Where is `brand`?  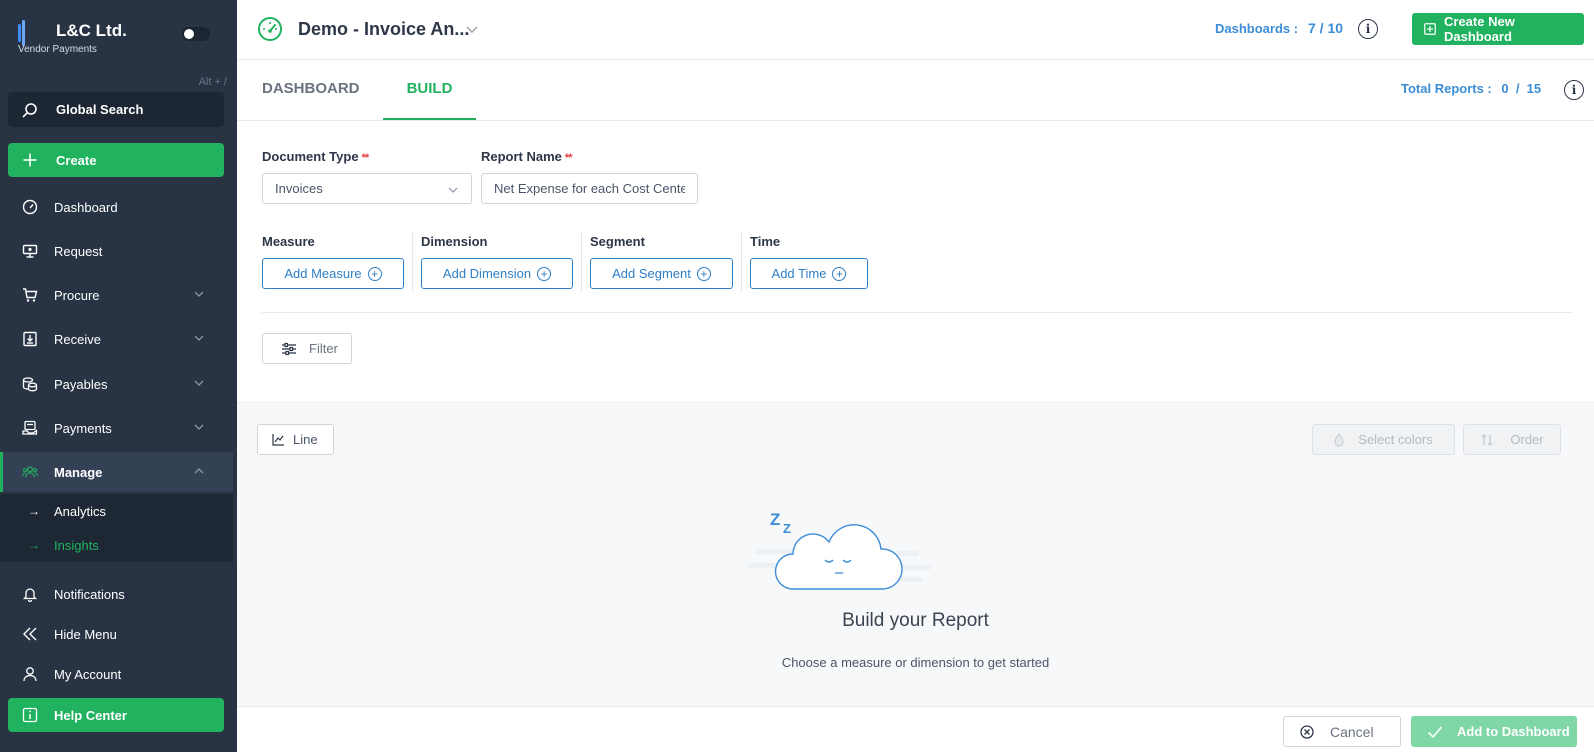 brand is located at coordinates (26, 32).